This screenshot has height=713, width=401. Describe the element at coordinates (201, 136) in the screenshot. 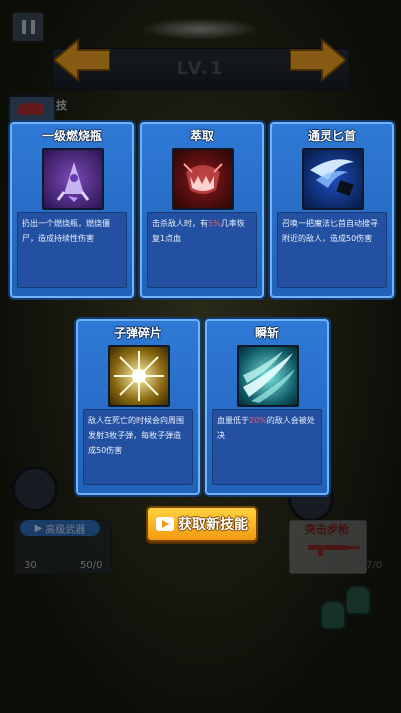

I see `skill-card-title: 萃取` at that location.